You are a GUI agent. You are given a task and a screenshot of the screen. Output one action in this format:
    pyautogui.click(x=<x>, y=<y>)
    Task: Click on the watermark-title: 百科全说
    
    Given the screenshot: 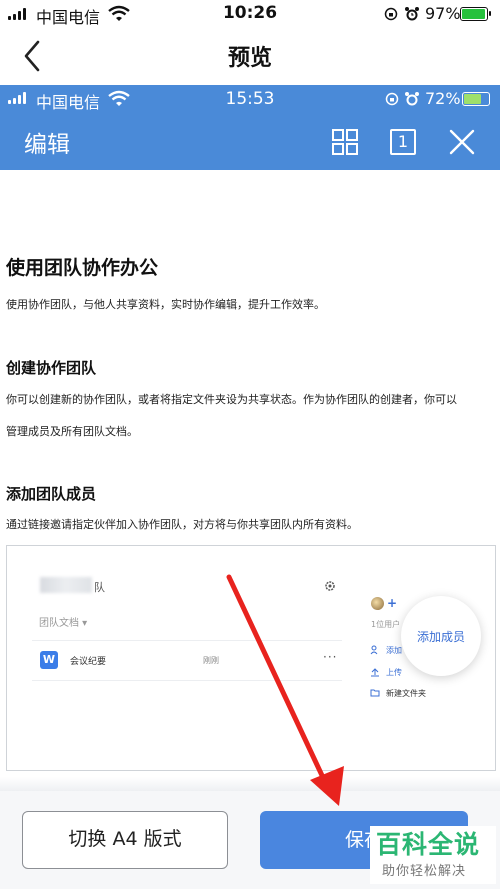 What is the action you would take?
    pyautogui.click(x=428, y=844)
    